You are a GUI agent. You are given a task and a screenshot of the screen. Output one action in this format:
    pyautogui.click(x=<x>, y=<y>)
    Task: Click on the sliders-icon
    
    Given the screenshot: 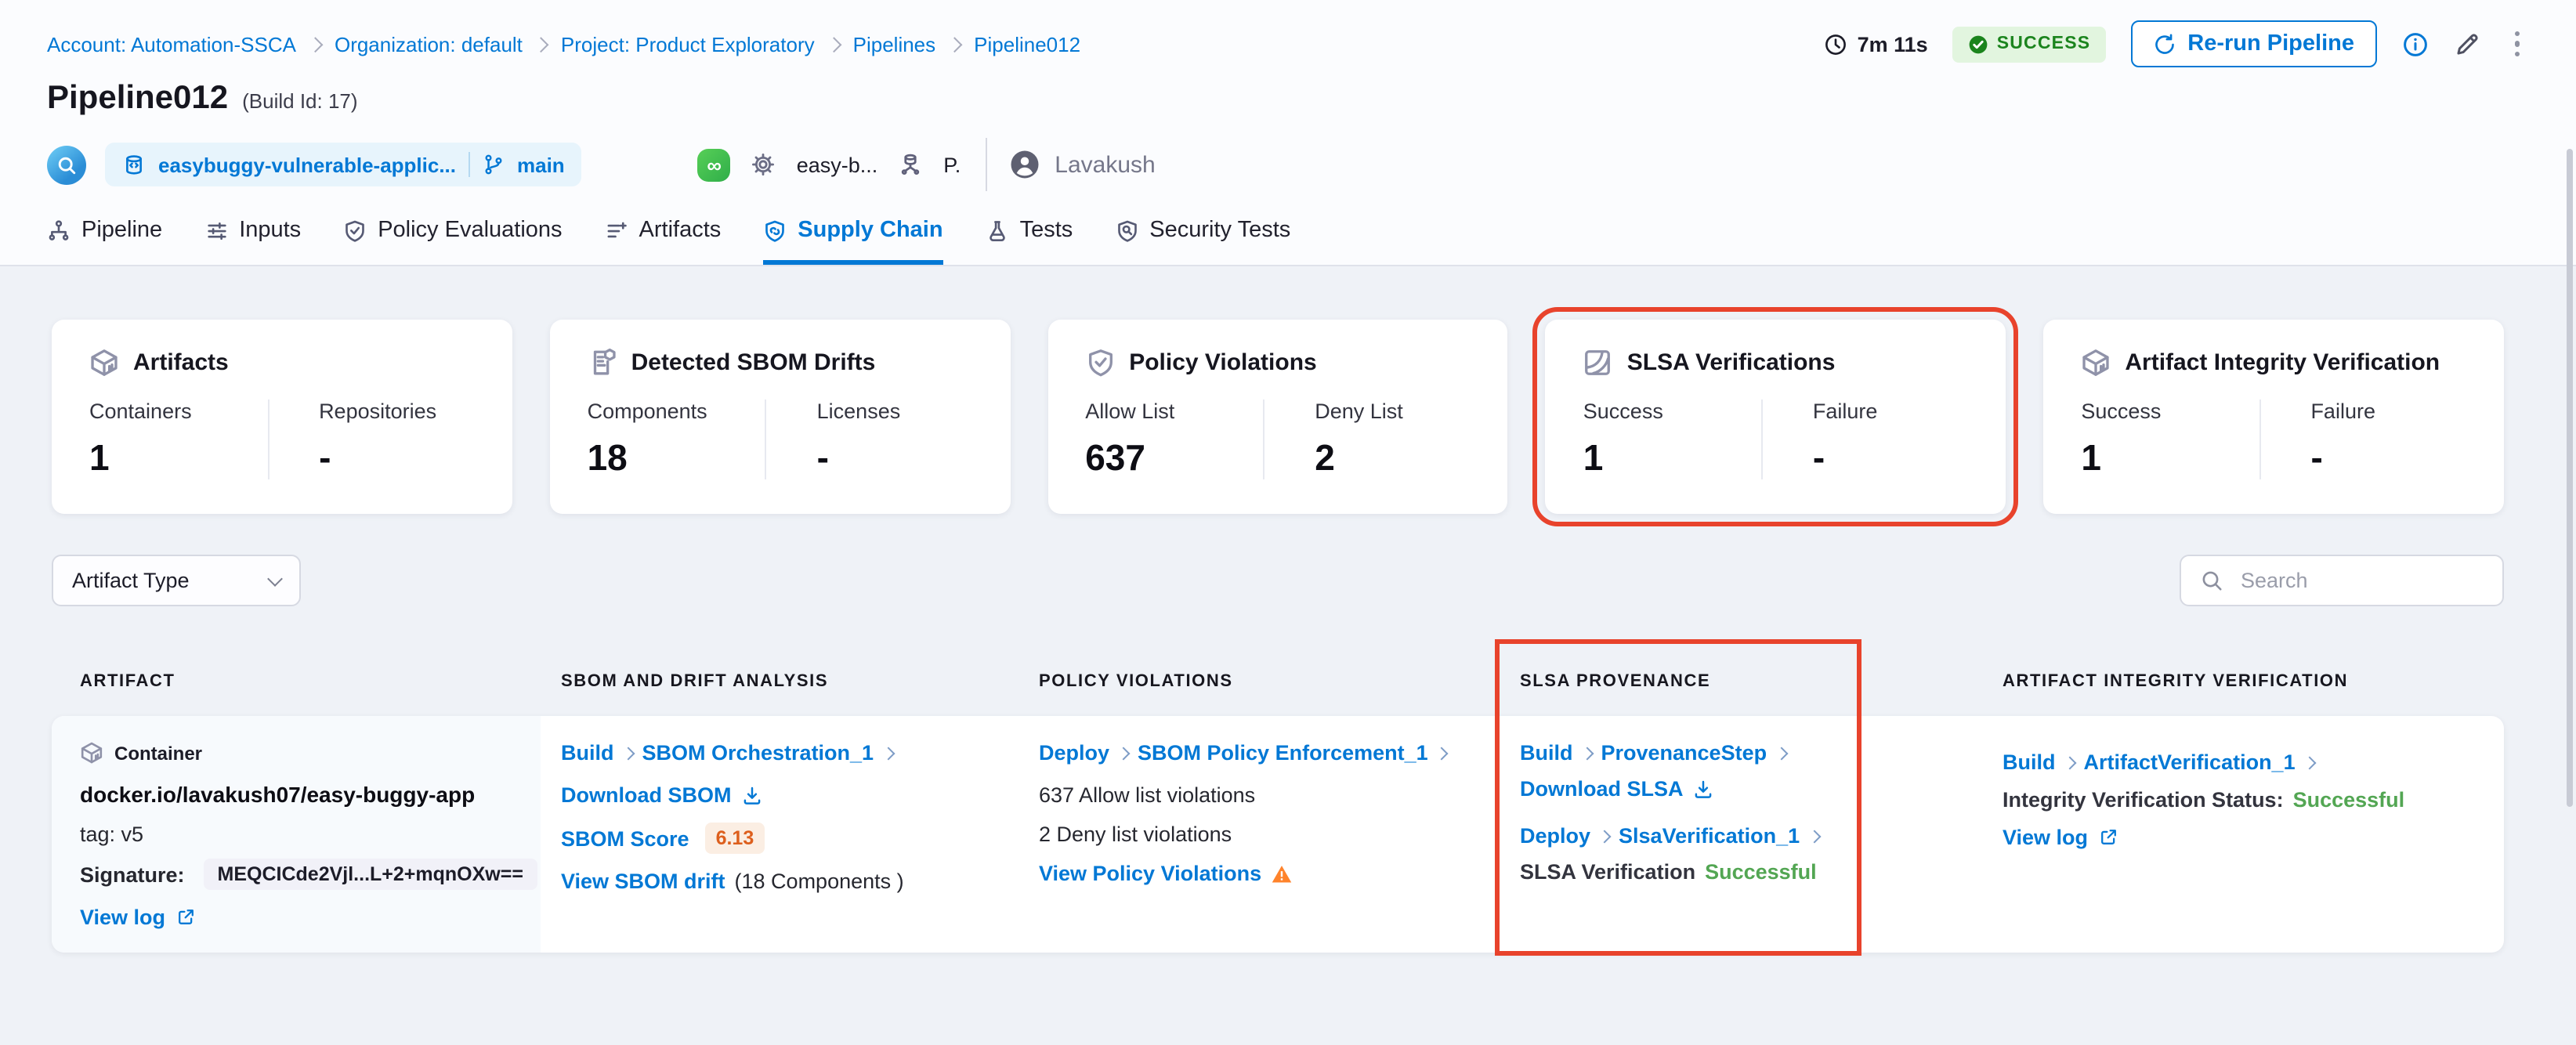 What is the action you would take?
    pyautogui.click(x=216, y=230)
    